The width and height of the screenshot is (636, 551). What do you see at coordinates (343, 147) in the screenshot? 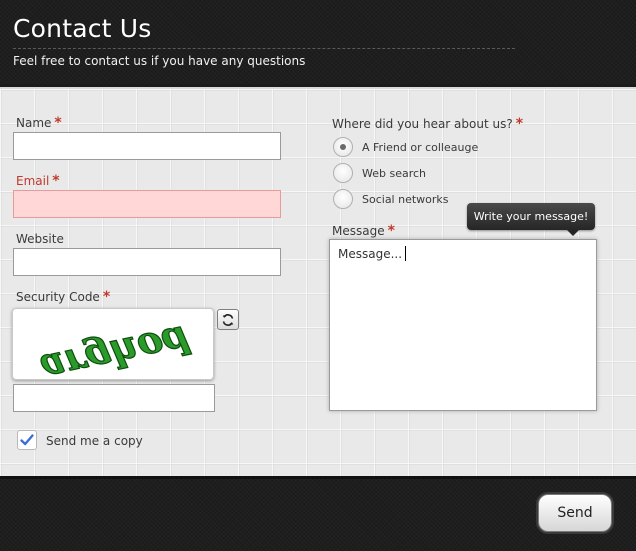
I see `radio-friend` at bounding box center [343, 147].